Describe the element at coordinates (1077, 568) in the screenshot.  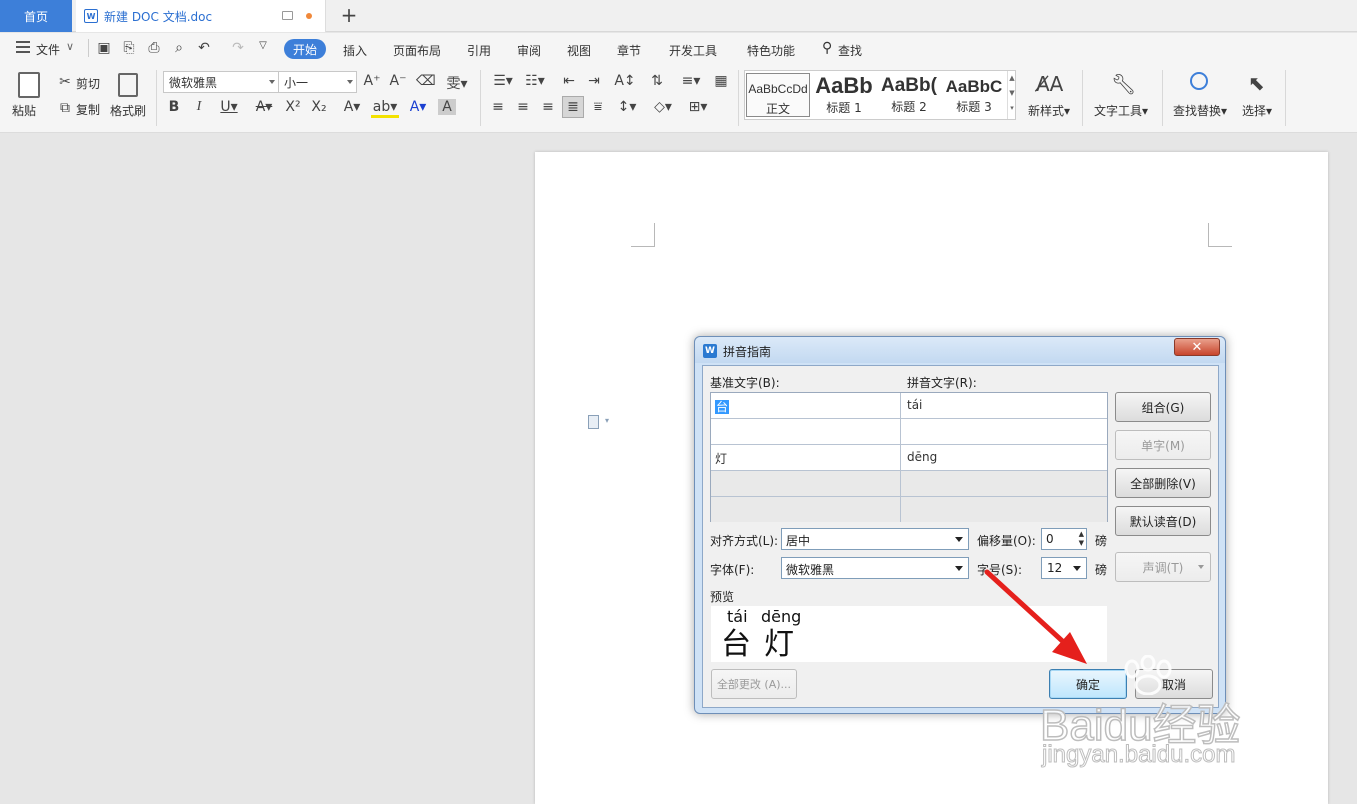
I see `chevron-down-icon` at that location.